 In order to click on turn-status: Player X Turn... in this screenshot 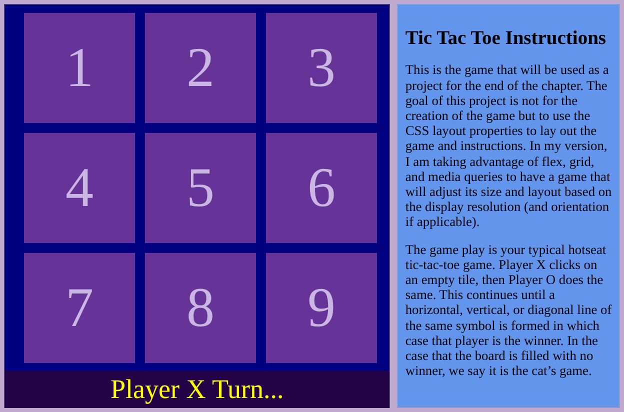, I will do `click(197, 389)`.